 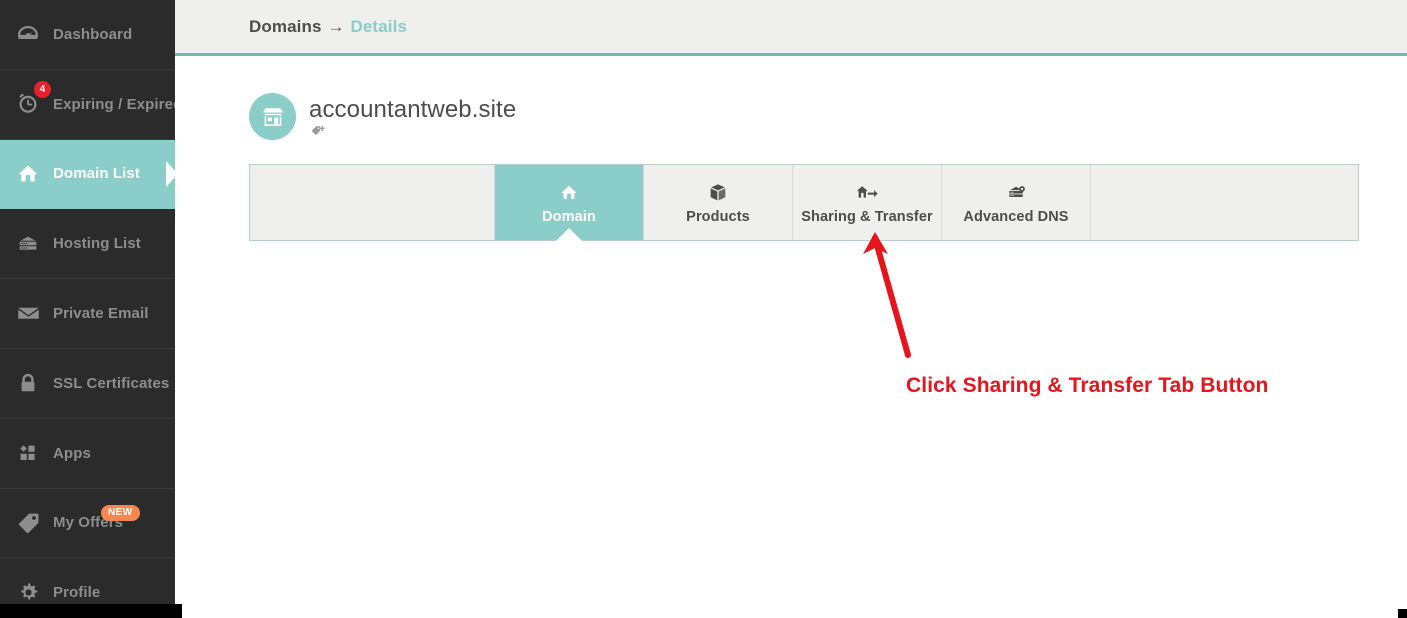 I want to click on breadcrumb-current: Details, so click(x=378, y=26).